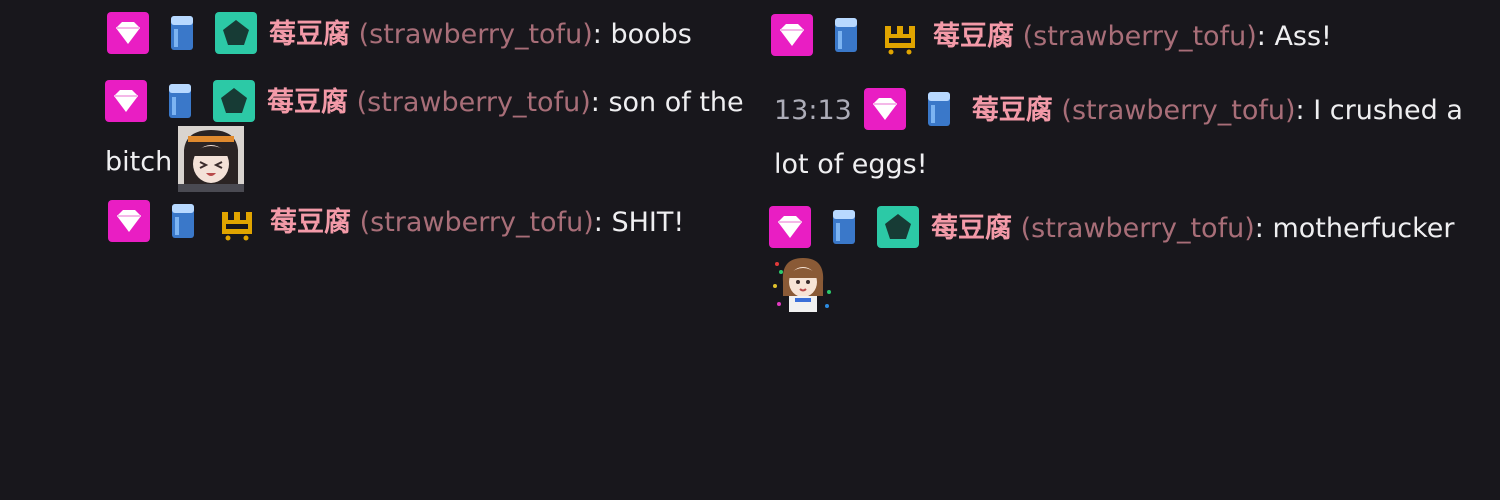 This screenshot has height=500, width=1500. Describe the element at coordinates (425, 136) in the screenshot. I see `chat-message: 莓豆腐 (strawberry_tofu): son of the bitch` at that location.